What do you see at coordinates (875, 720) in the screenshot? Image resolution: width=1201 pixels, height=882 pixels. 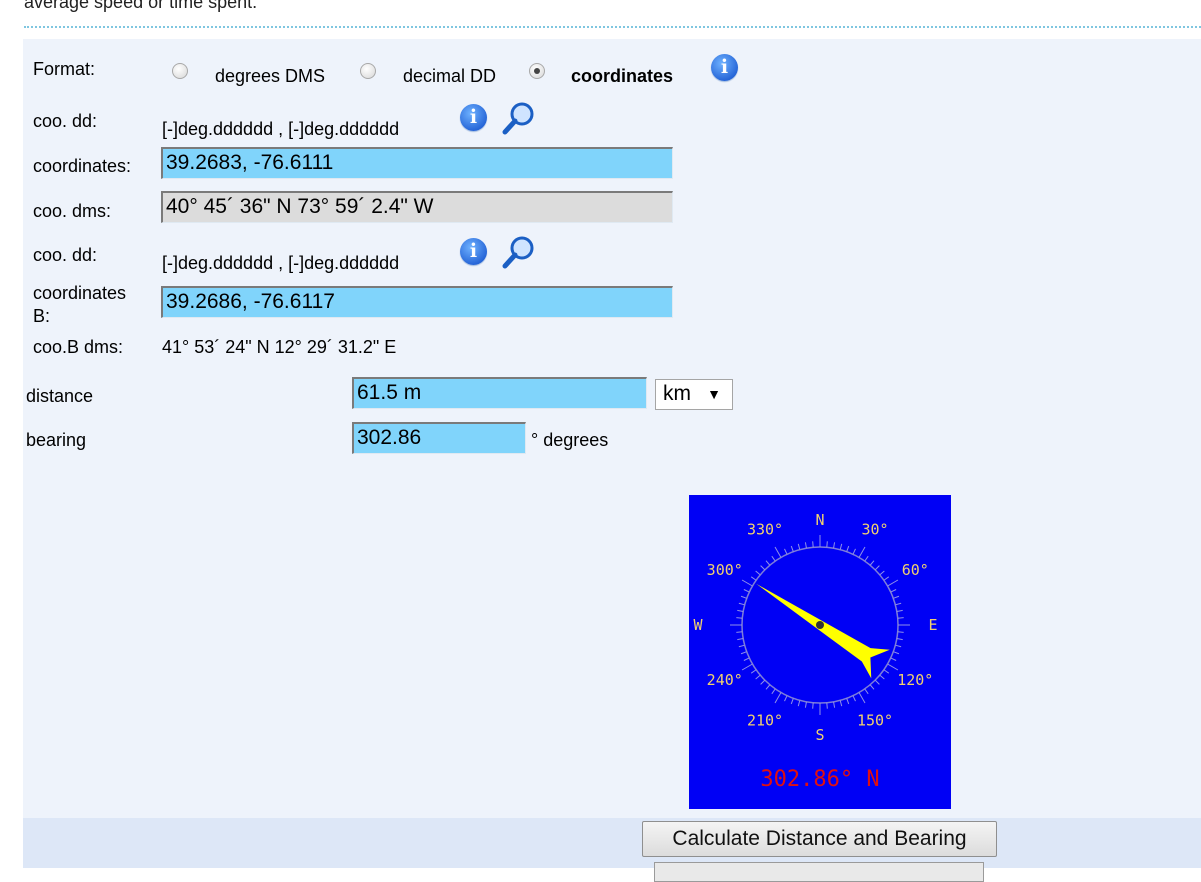 I see `compass-degree-label: 150°` at bounding box center [875, 720].